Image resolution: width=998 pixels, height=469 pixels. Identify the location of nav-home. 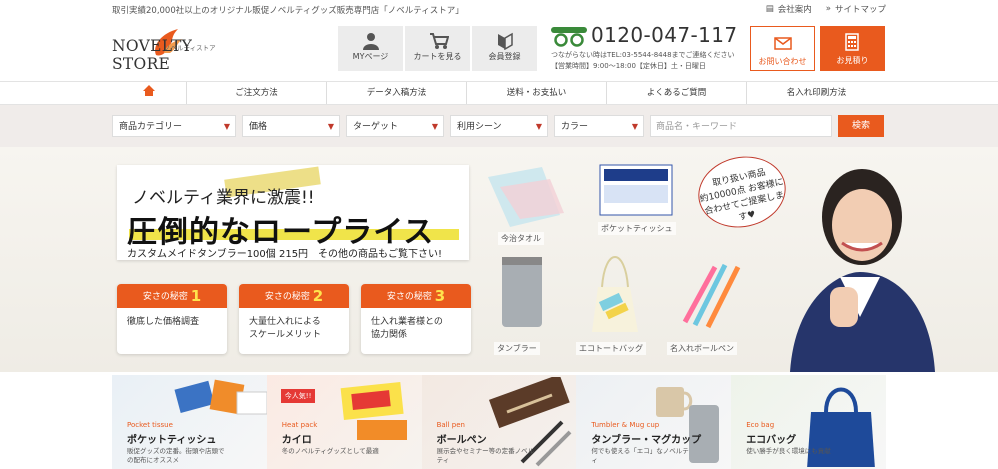
(149, 93).